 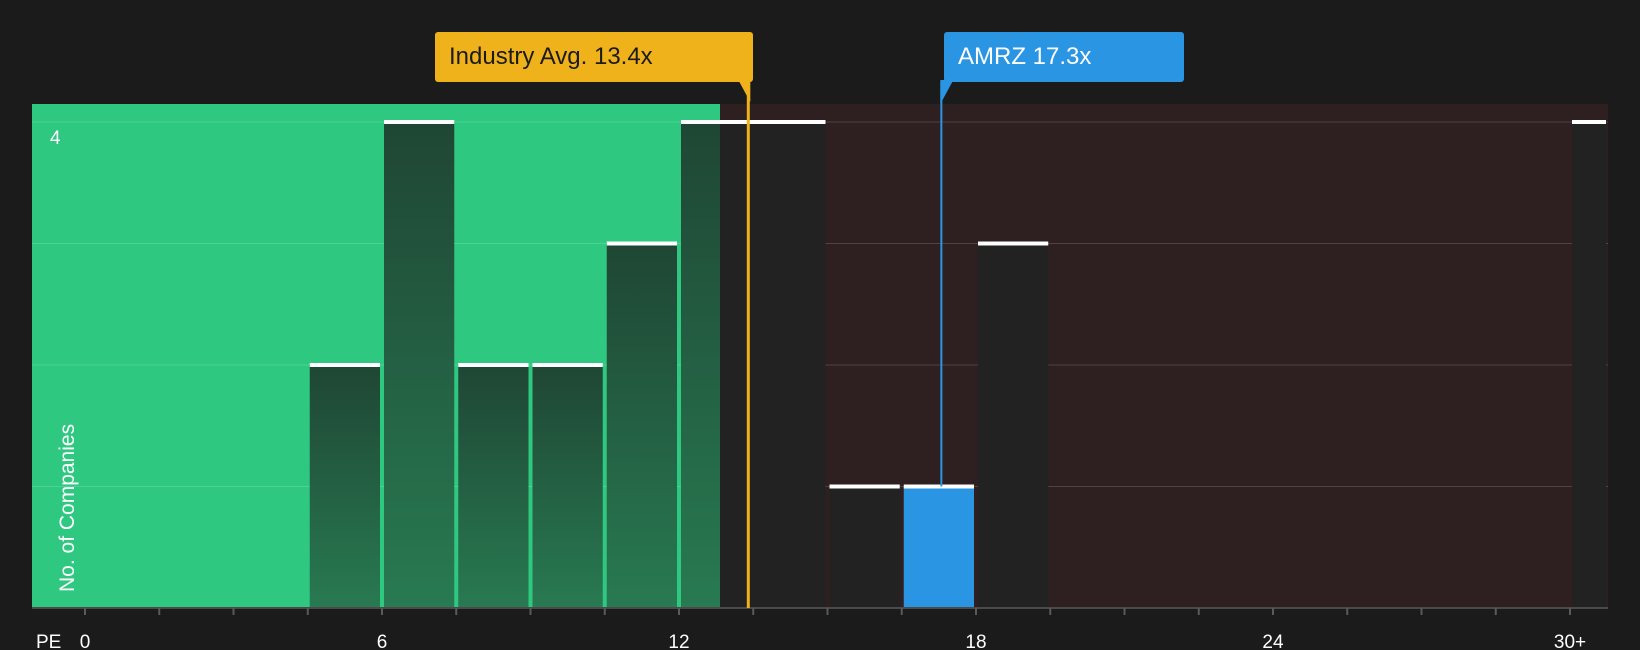 I want to click on x-tick-label: 0, so click(x=85, y=641).